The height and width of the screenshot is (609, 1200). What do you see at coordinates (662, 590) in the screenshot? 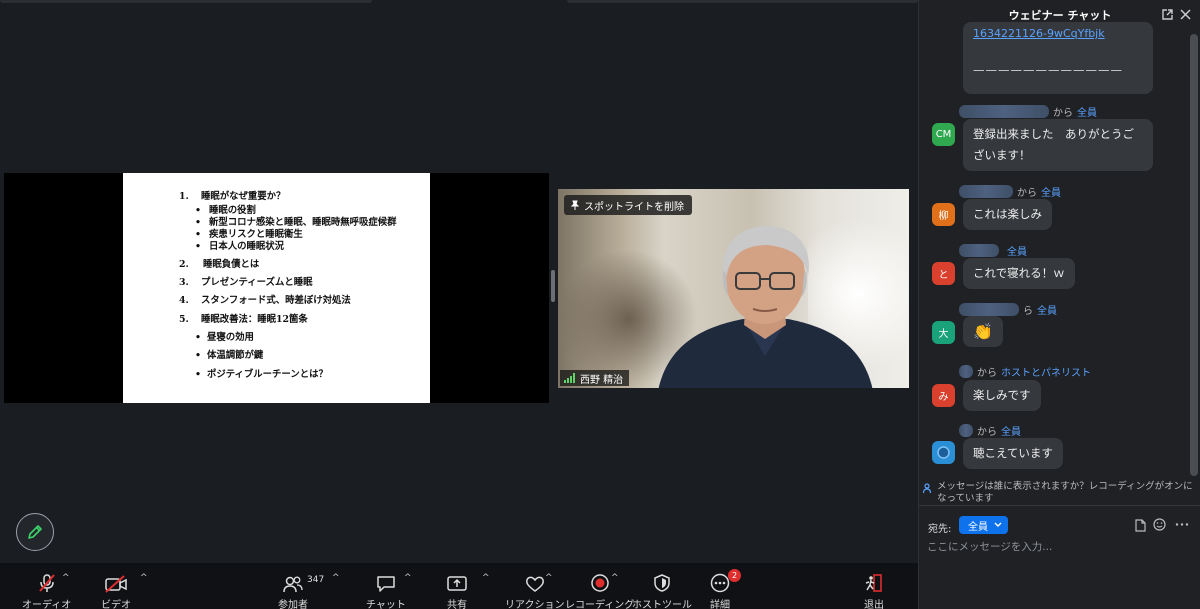
I see `host-tools-button: ホストツール` at bounding box center [662, 590].